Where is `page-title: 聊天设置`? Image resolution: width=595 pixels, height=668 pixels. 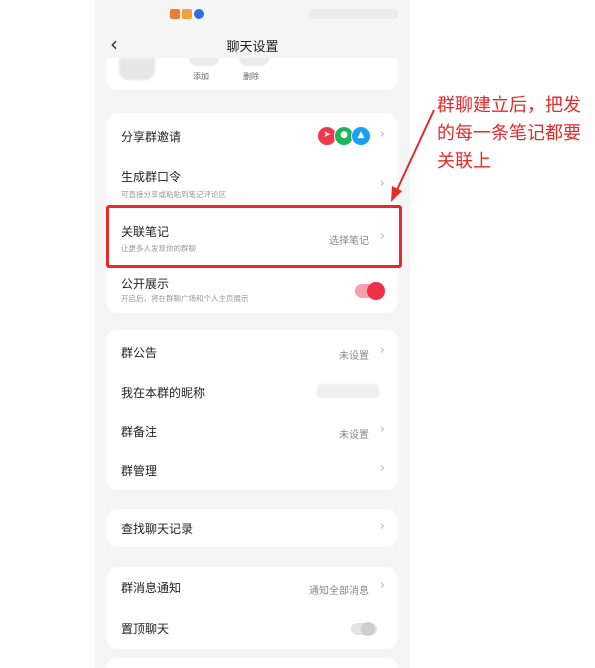
page-title: 聊天设置 is located at coordinates (252, 47).